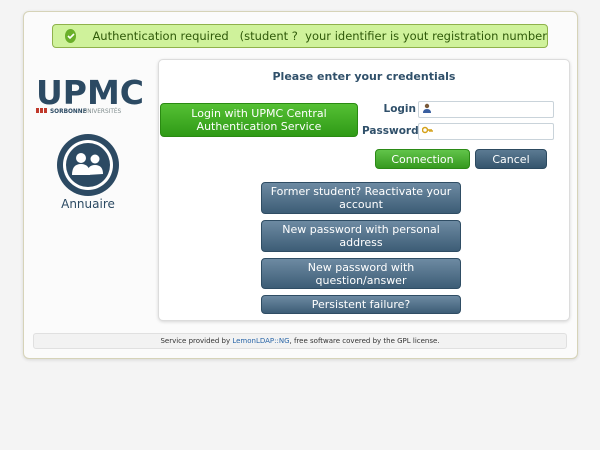 The width and height of the screenshot is (600, 450). I want to click on password-field, so click(486, 131).